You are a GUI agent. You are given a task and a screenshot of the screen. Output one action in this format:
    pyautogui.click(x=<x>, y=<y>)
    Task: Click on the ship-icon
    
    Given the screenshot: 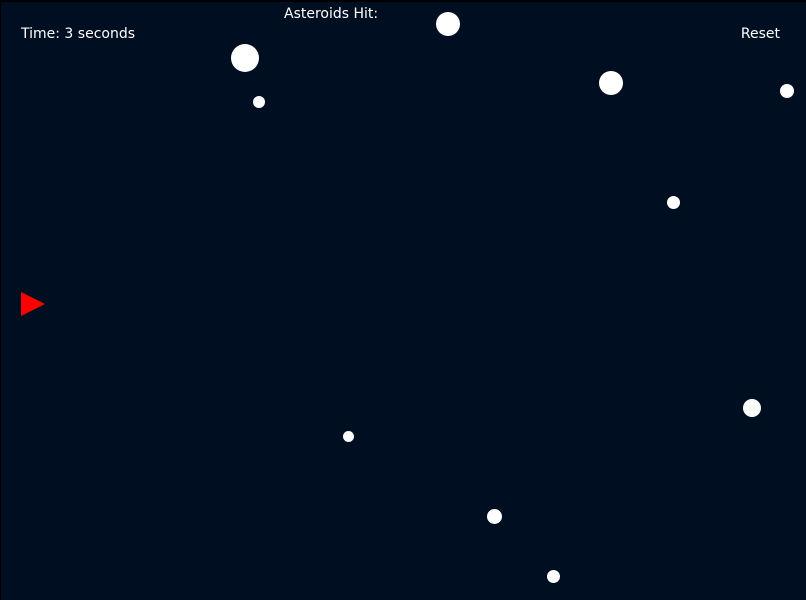 What is the action you would take?
    pyautogui.click(x=33, y=304)
    